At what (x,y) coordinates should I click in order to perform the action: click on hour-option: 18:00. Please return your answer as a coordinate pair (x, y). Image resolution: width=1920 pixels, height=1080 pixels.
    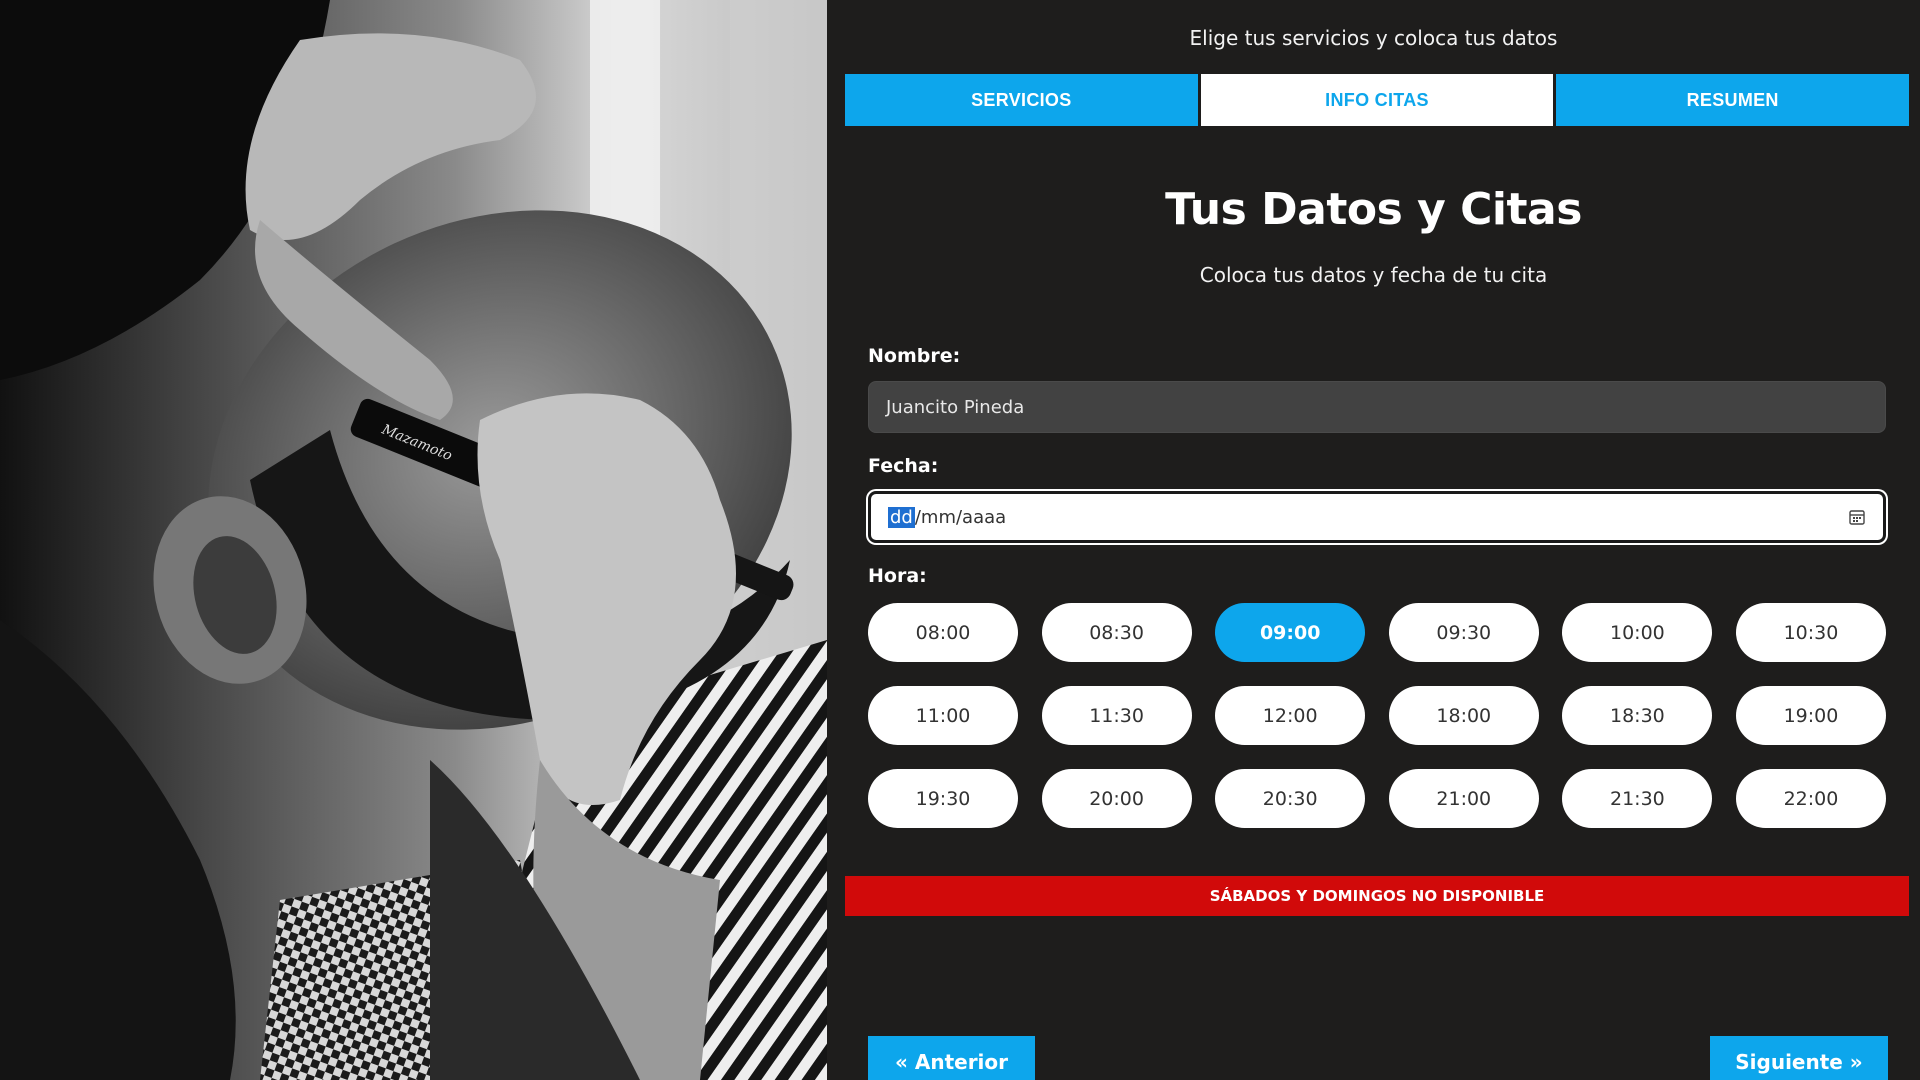
    Looking at the image, I should click on (1463, 715).